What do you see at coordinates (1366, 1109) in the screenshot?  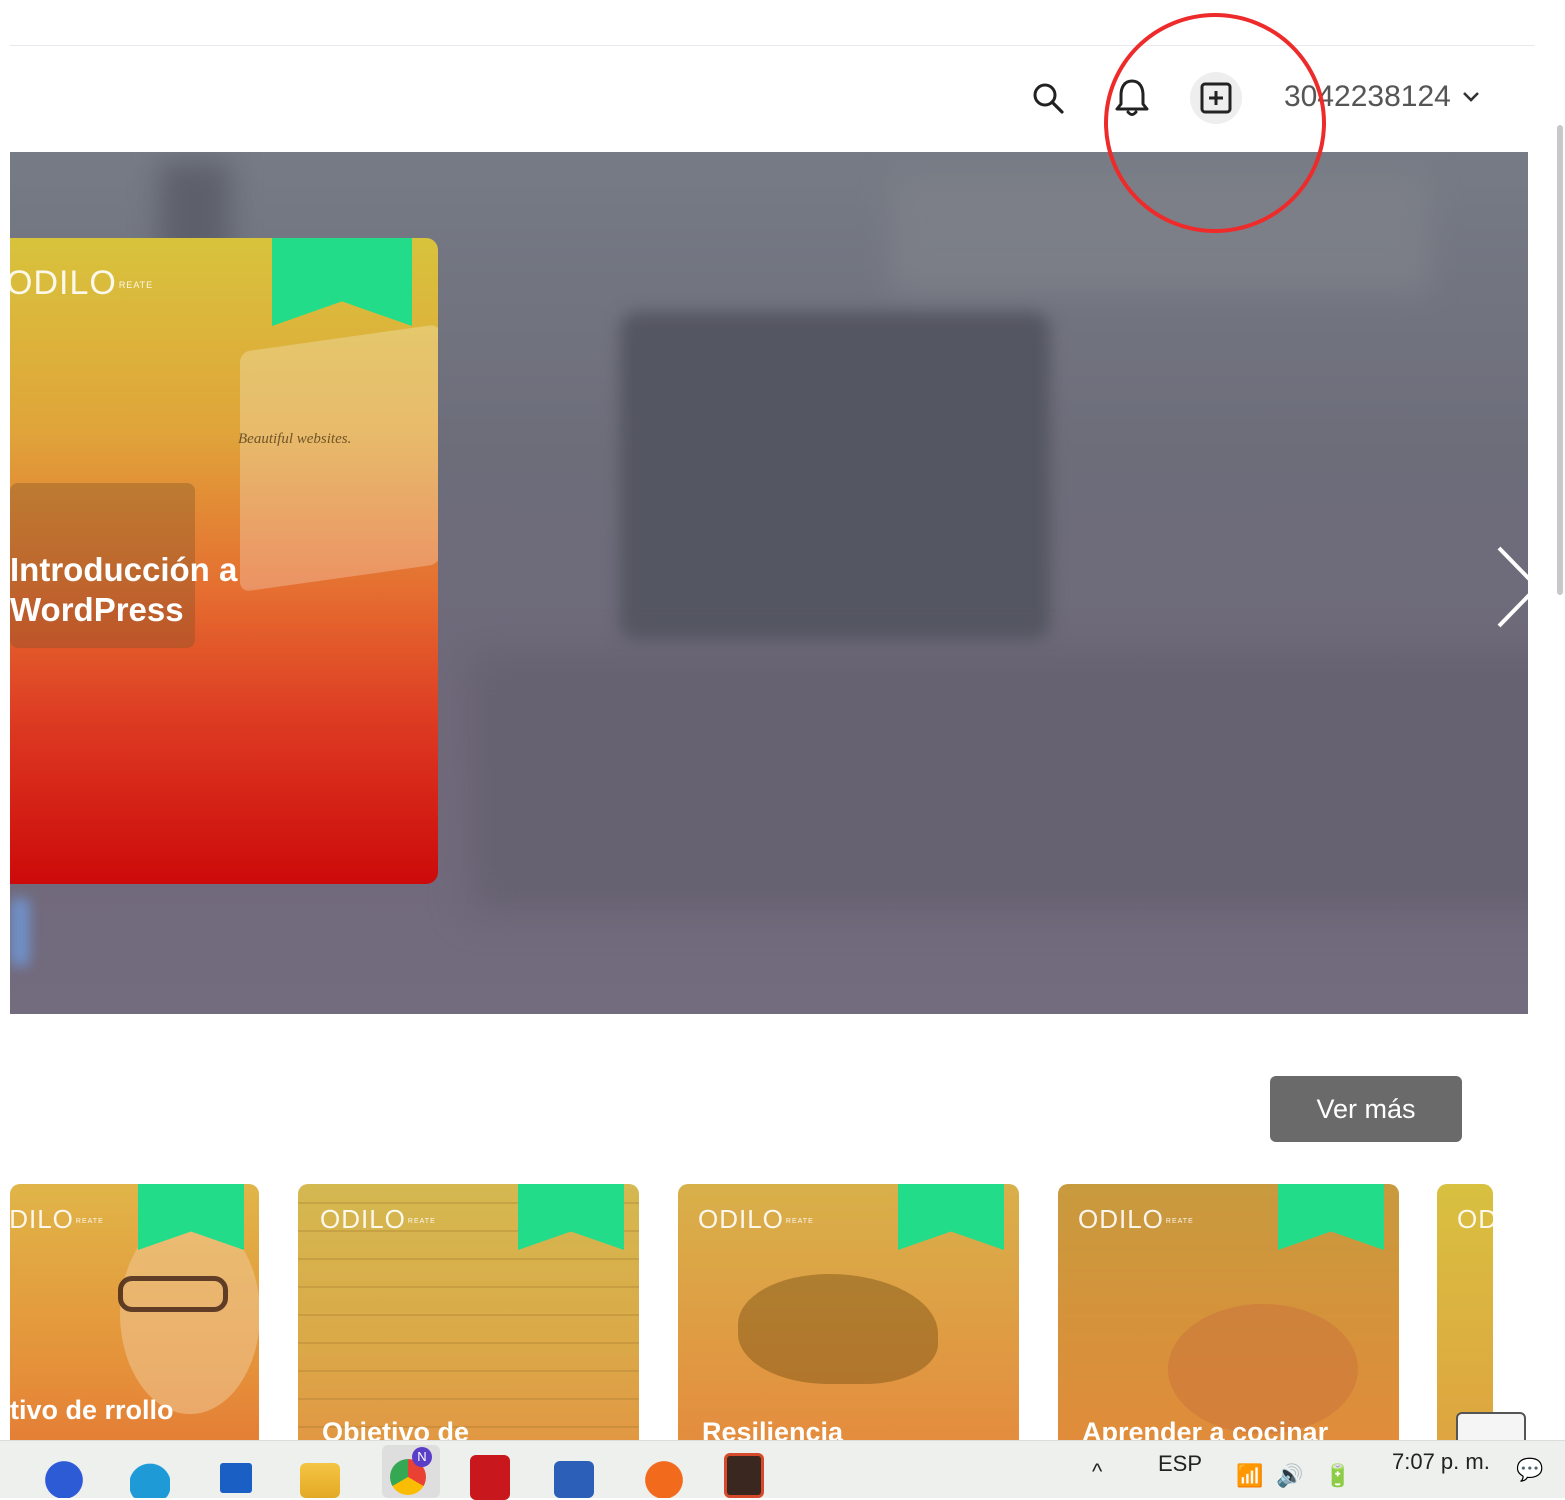 I see `see-more-button: Ver más` at bounding box center [1366, 1109].